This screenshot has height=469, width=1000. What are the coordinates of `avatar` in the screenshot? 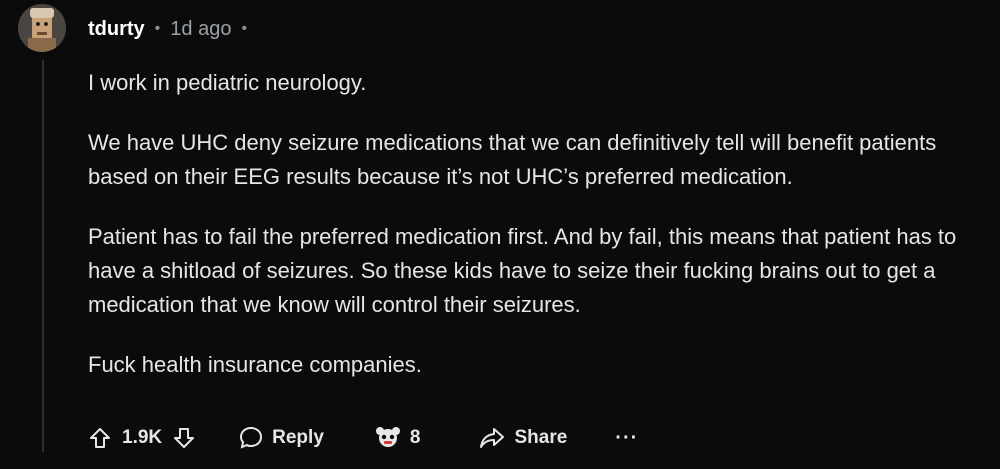 It's located at (42, 28).